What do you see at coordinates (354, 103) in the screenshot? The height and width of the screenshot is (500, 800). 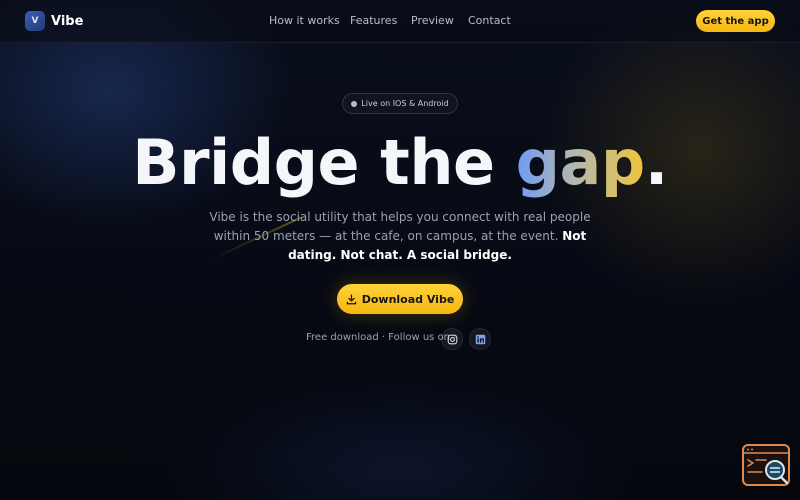 I see `status-dot-icon` at bounding box center [354, 103].